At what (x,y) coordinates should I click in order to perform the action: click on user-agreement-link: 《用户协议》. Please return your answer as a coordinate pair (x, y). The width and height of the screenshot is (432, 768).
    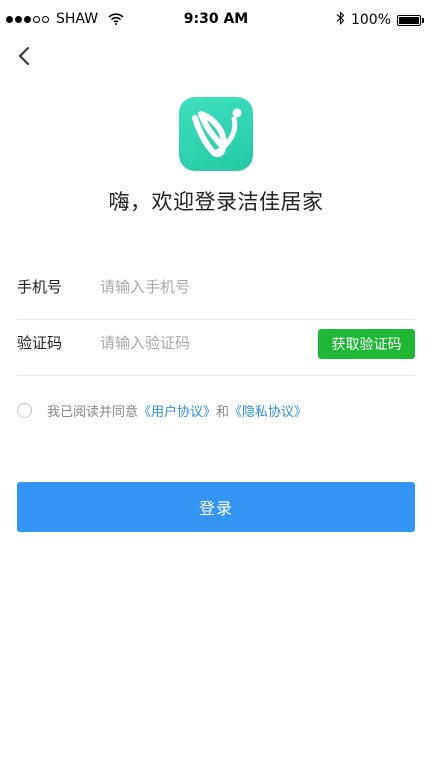
    Looking at the image, I should click on (177, 410).